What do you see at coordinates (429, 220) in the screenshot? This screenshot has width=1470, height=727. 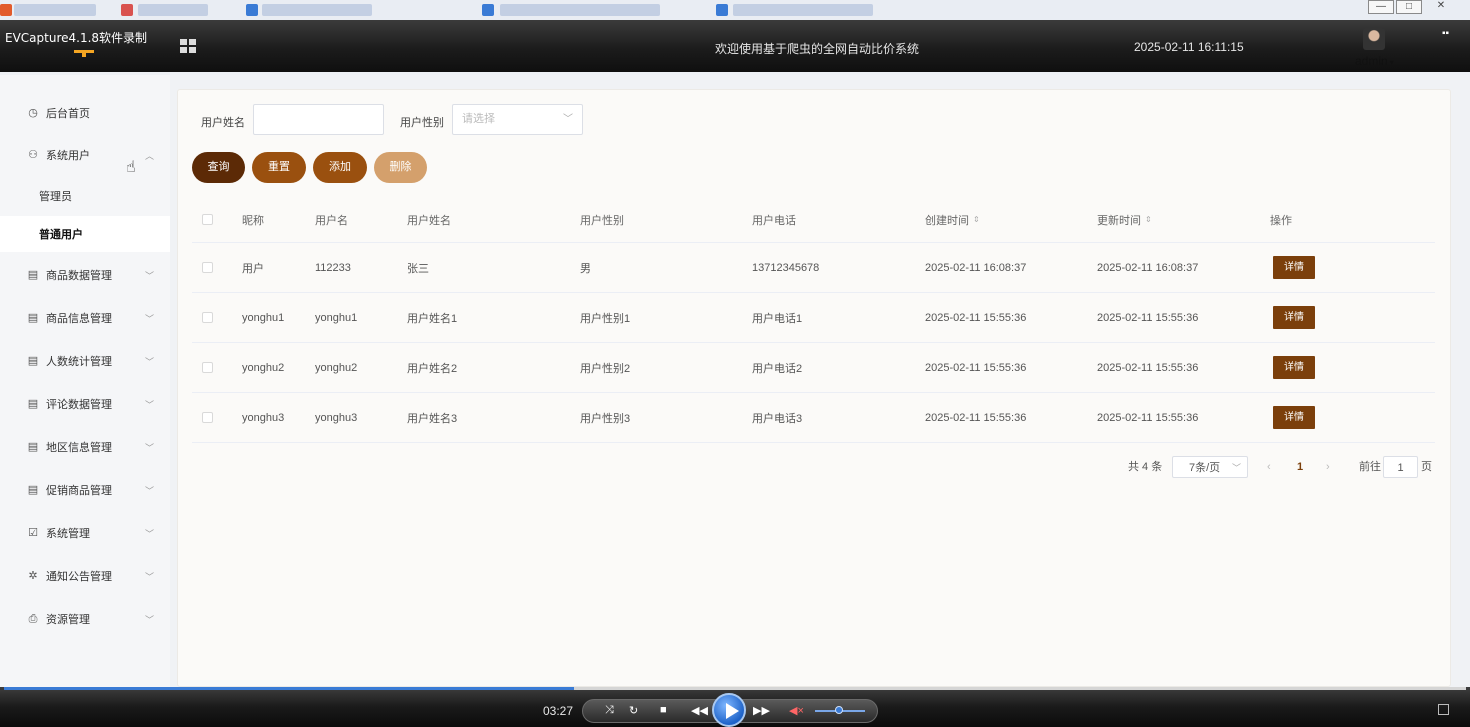 I see `column-header: 用户姓名` at bounding box center [429, 220].